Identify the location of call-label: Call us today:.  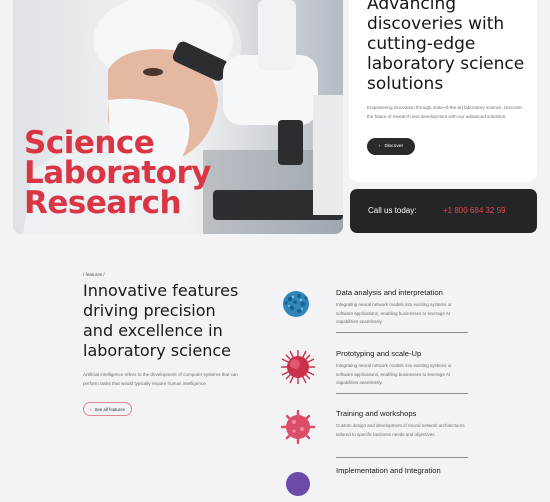
(392, 210).